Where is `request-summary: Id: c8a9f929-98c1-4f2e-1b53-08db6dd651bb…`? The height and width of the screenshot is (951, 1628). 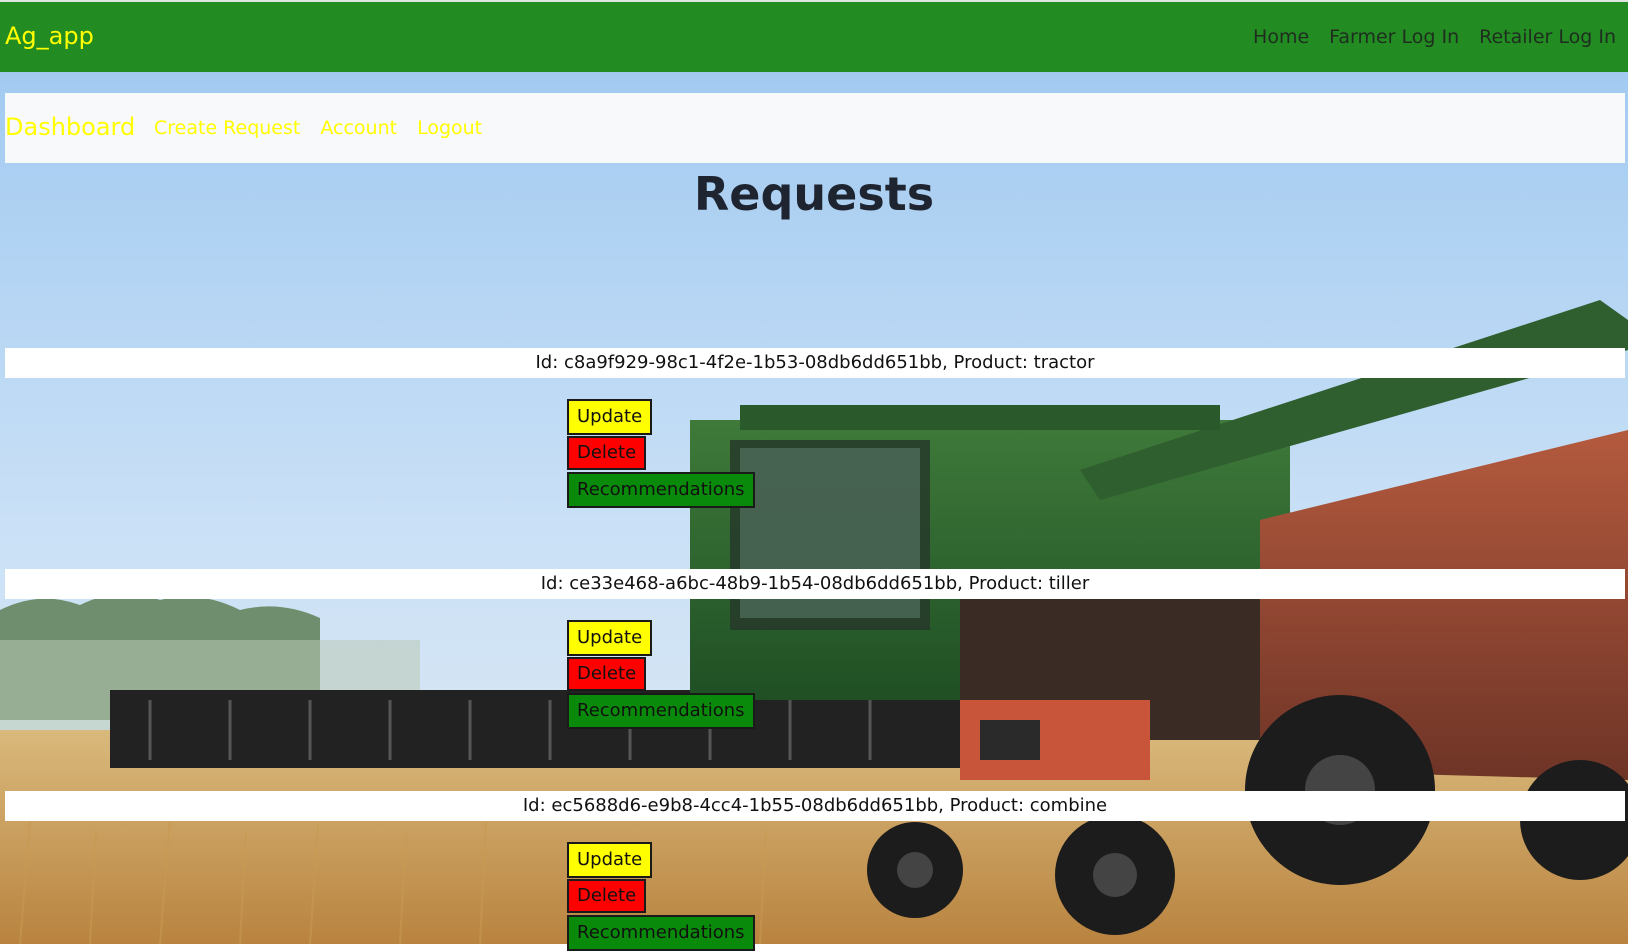 request-summary: Id: c8a9f929-98c1-4f2e-1b53-08db6dd651bb… is located at coordinates (815, 363).